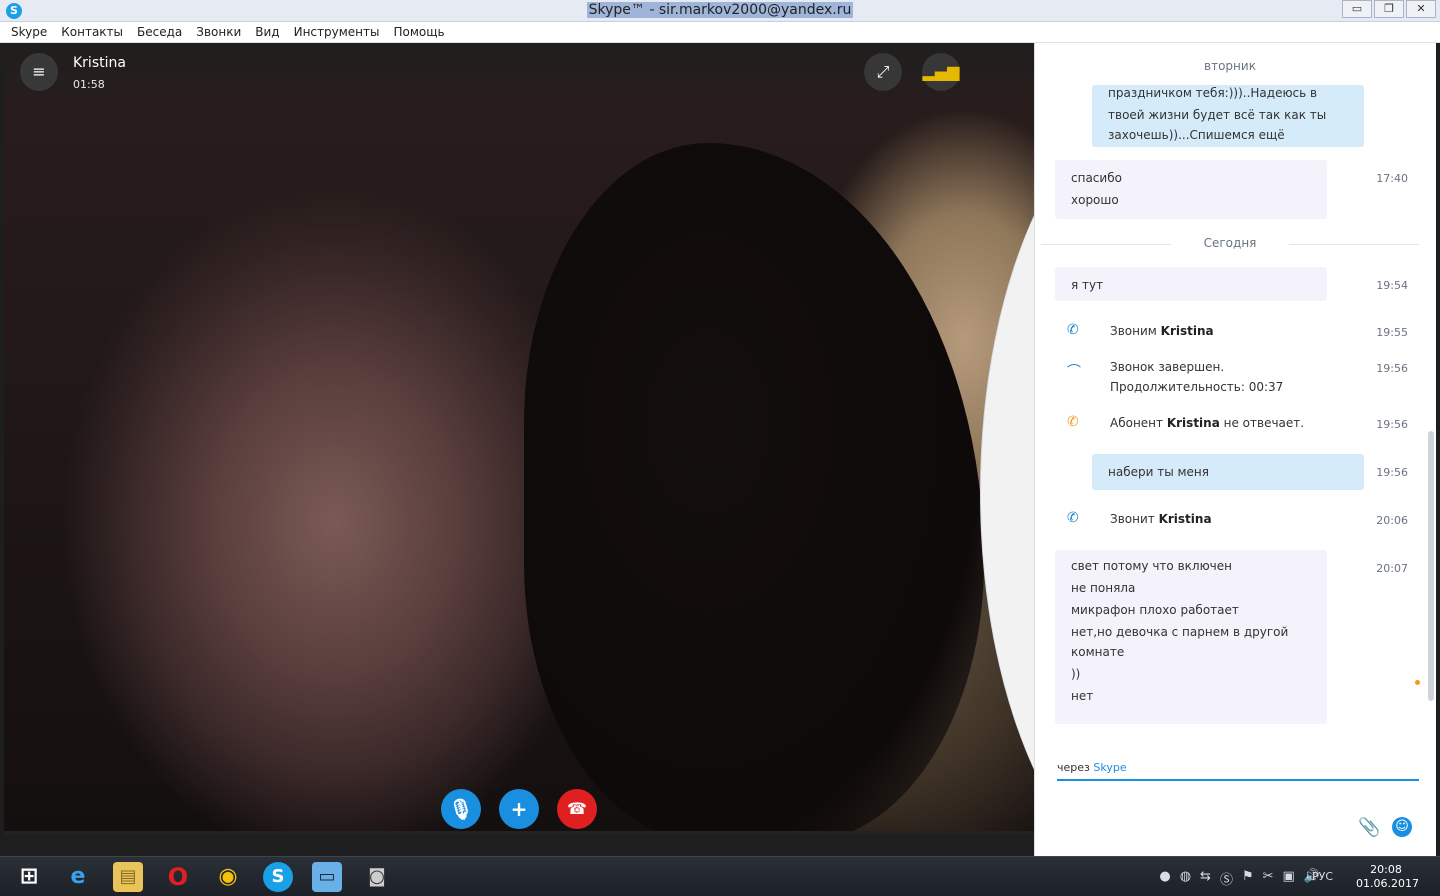 This screenshot has width=1440, height=896. What do you see at coordinates (1369, 827) in the screenshot?
I see `attach-file-icon: 📎` at bounding box center [1369, 827].